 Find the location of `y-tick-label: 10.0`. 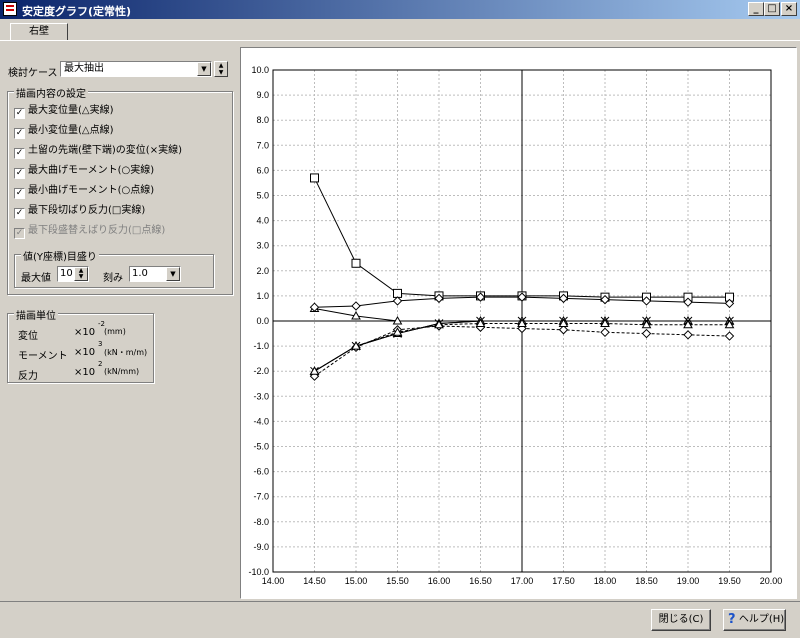

y-tick-label: 10.0 is located at coordinates (260, 70).